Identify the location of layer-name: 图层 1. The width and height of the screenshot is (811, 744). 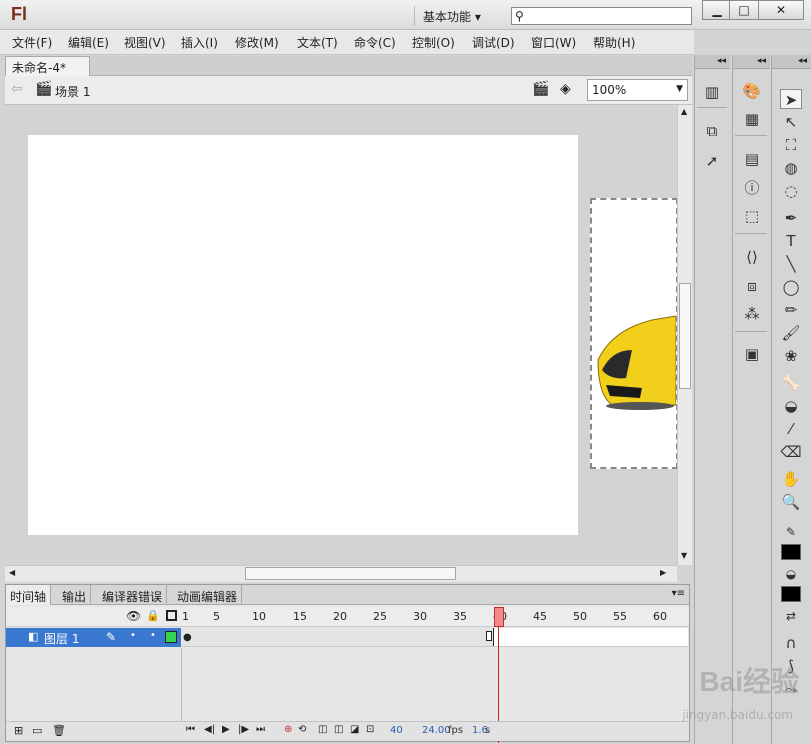
(61, 638).